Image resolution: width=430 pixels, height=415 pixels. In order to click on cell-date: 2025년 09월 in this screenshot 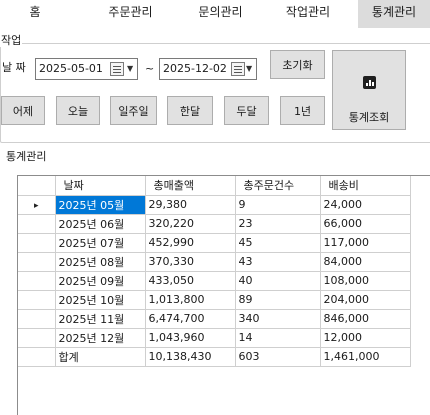, I will do `click(100, 281)`.